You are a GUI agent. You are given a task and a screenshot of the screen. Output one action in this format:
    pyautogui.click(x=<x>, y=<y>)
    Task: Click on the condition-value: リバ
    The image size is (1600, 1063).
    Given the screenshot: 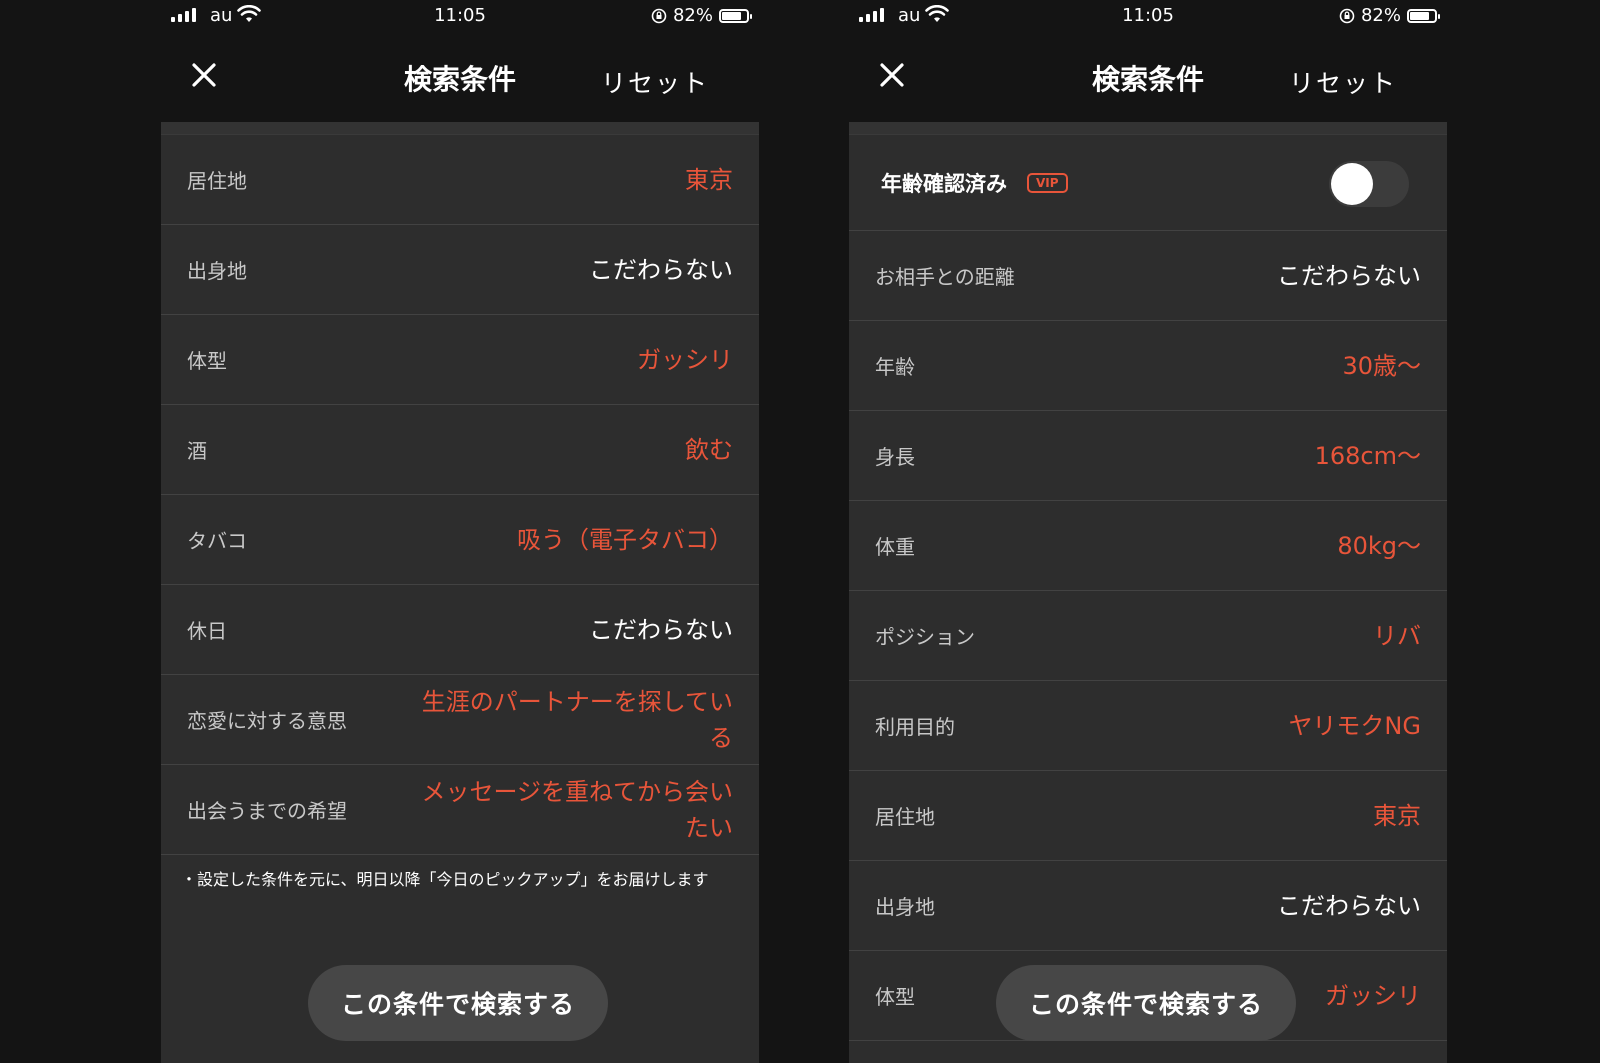 What is the action you would take?
    pyautogui.click(x=1397, y=635)
    